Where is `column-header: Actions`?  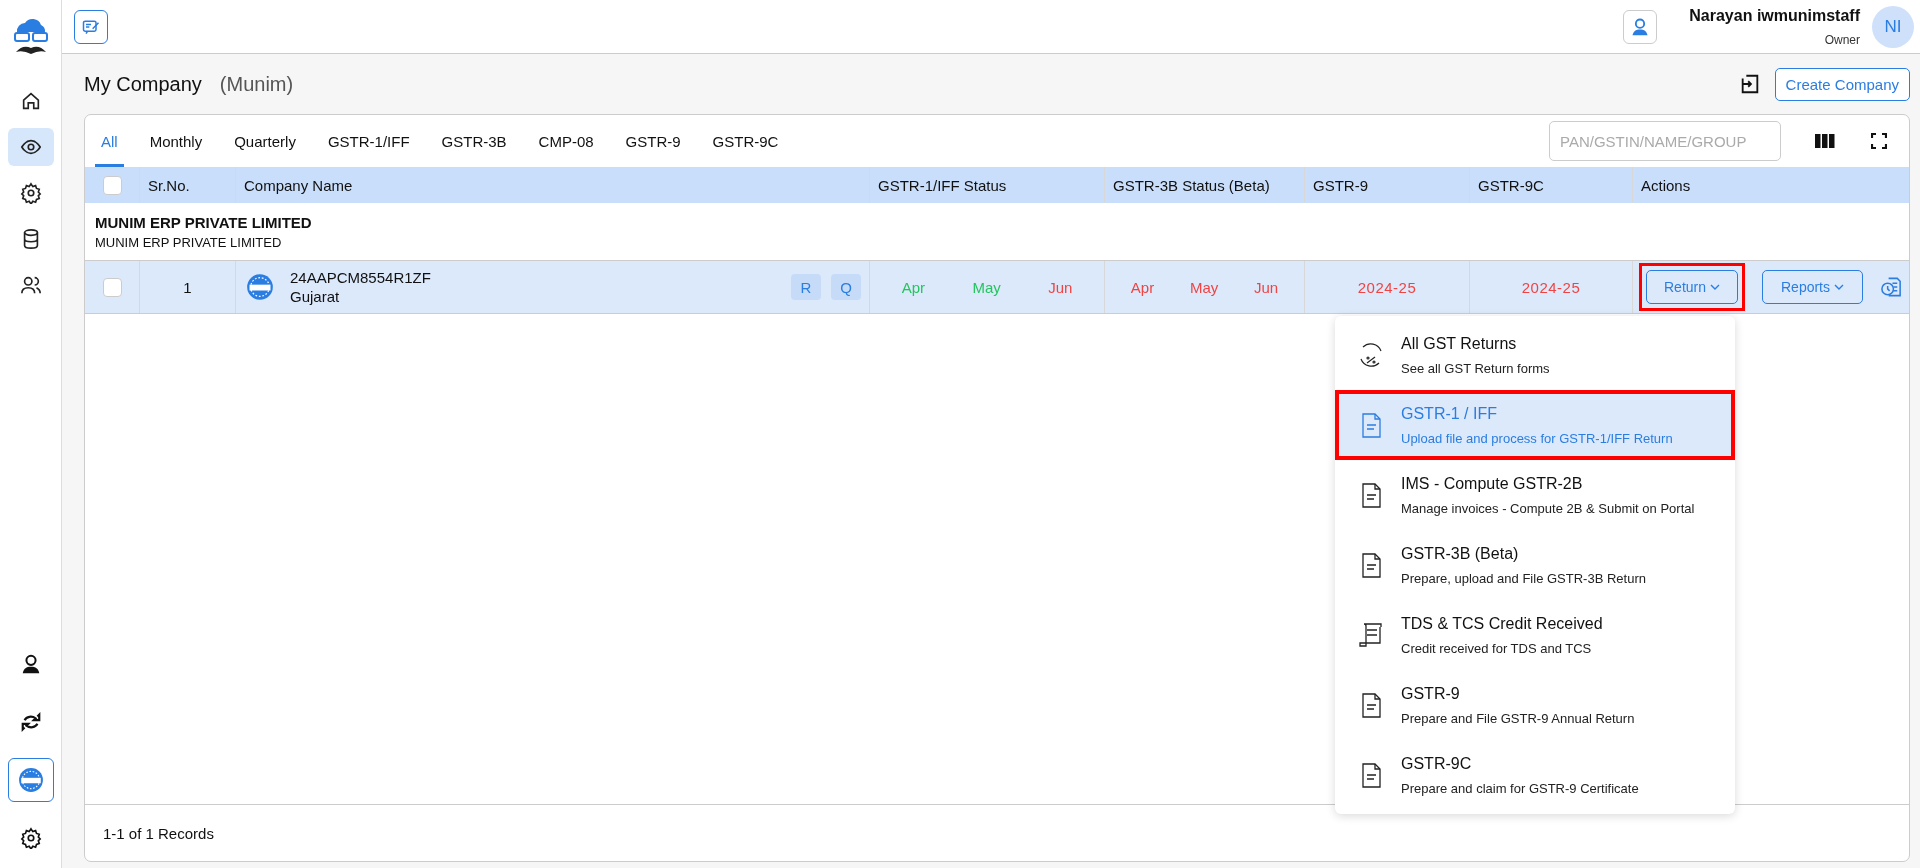
column-header: Actions is located at coordinates (1666, 185).